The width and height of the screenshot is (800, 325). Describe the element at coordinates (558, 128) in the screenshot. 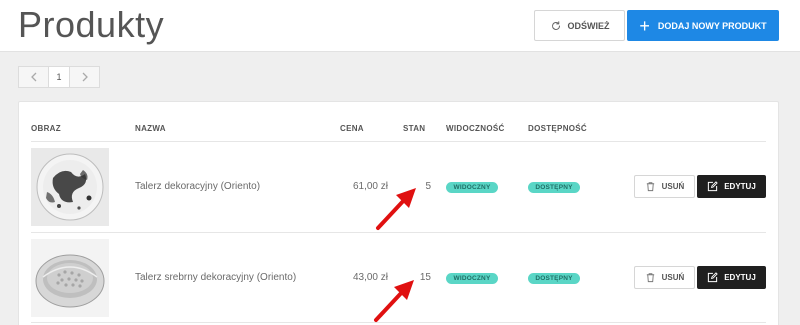

I see `column-header-availability: DOSTĘPNOŚĆ` at that location.